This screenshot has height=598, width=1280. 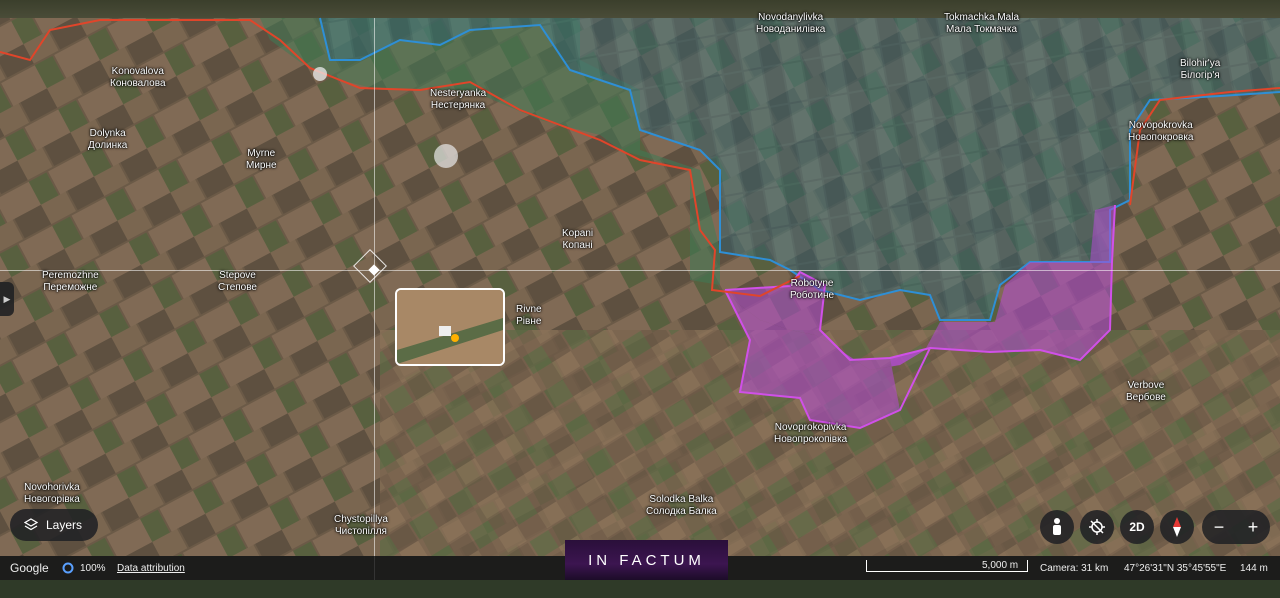 What do you see at coordinates (52, 493) in the screenshot?
I see `place-label: Novohorivka Новогорівка` at bounding box center [52, 493].